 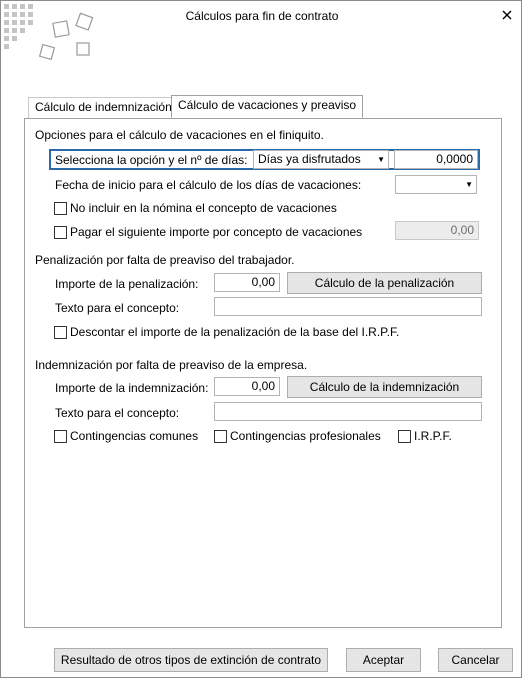 I want to click on option-select: Días ya disfrutados ▼, so click(x=321, y=159).